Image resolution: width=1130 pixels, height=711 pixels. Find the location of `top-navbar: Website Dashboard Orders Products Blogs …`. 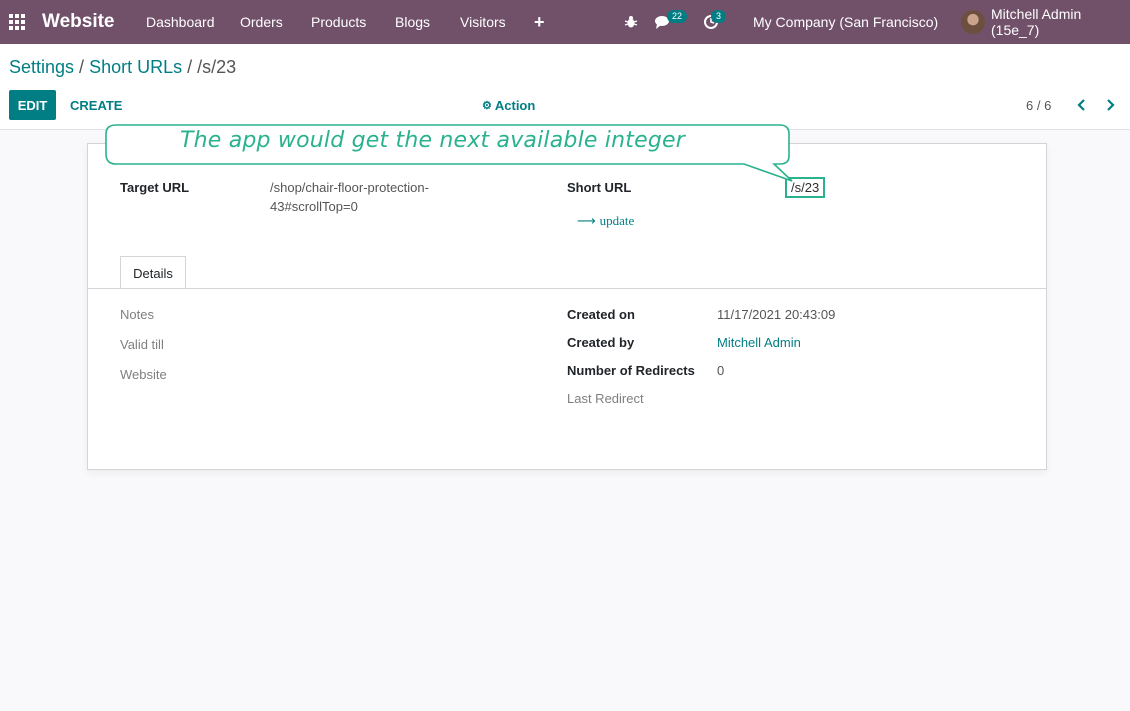

top-navbar: Website Dashboard Orders Products Blogs … is located at coordinates (565, 22).